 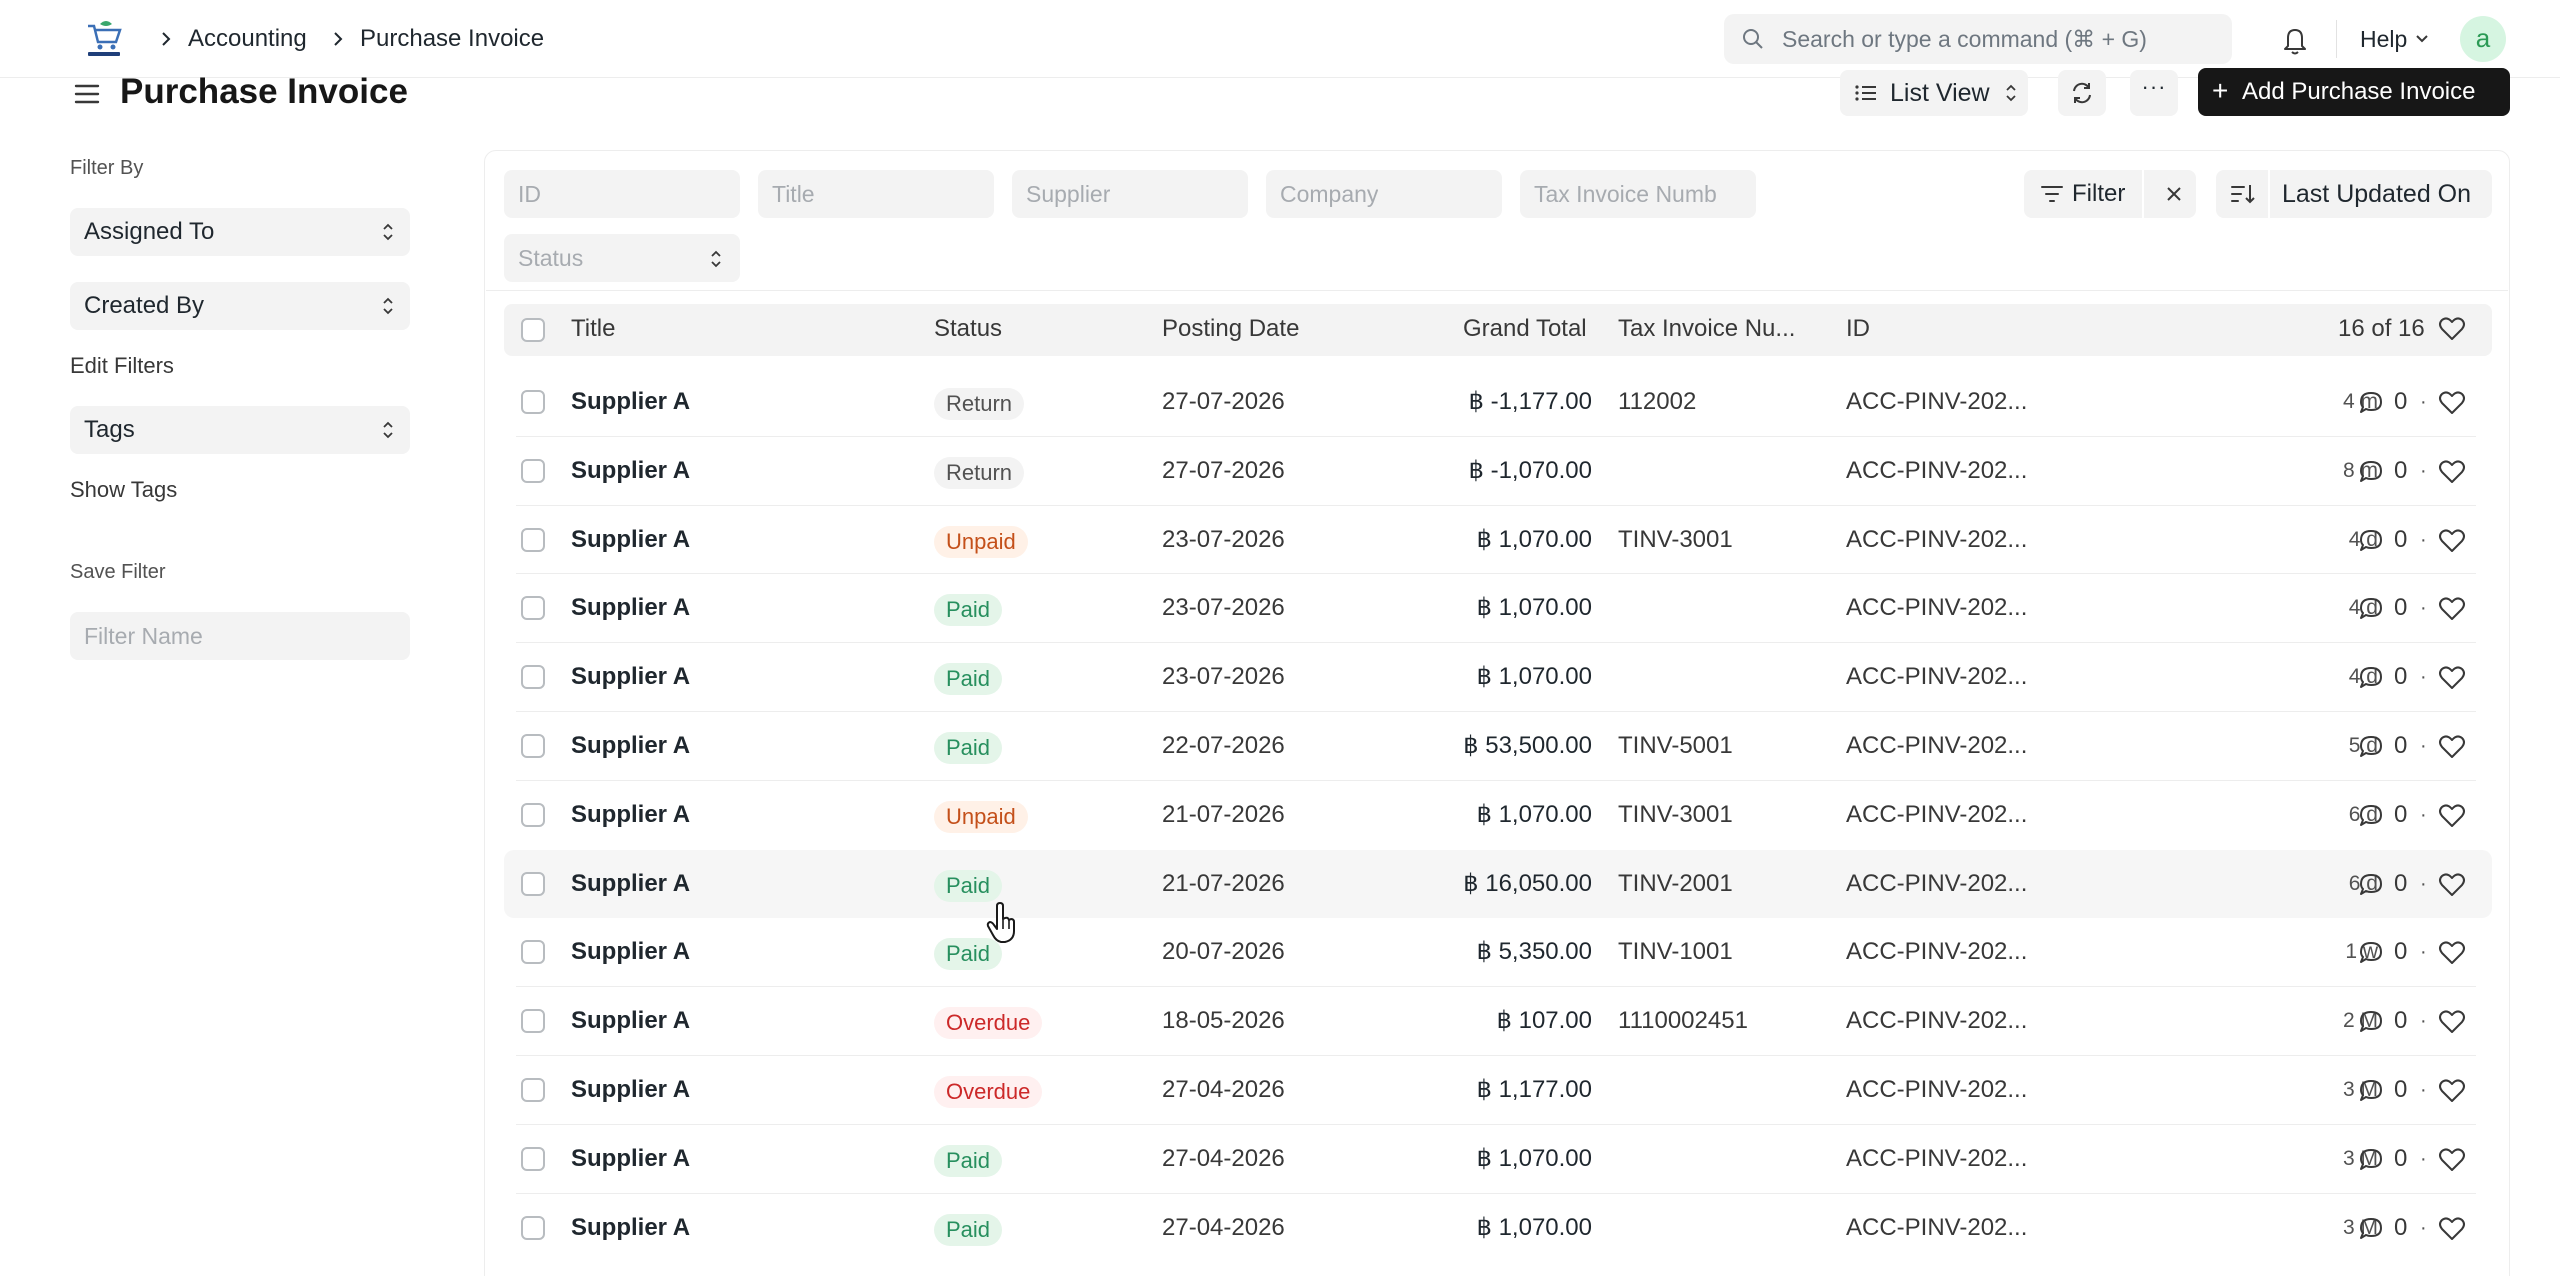 What do you see at coordinates (2354, 194) in the screenshot?
I see `sort-button: Last Updated On` at bounding box center [2354, 194].